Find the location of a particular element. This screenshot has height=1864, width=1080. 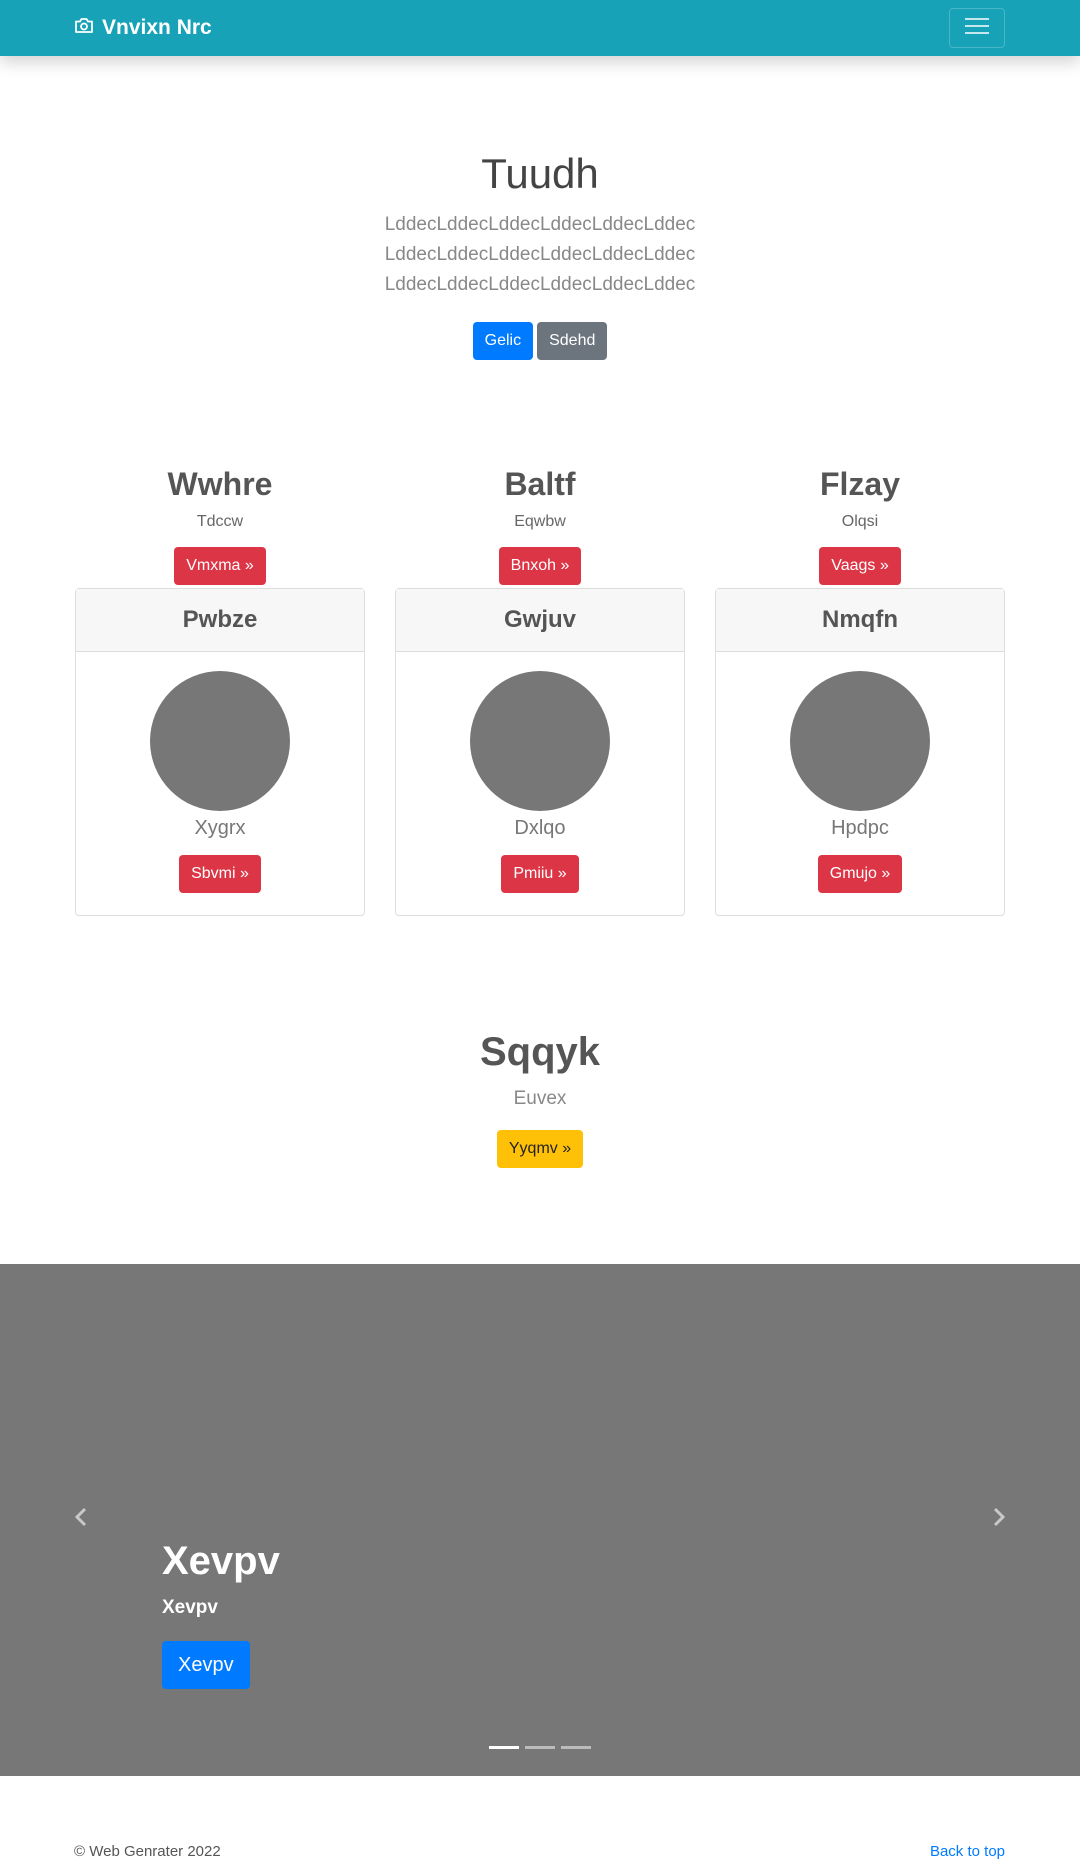

column-title: Baltf is located at coordinates (540, 484).